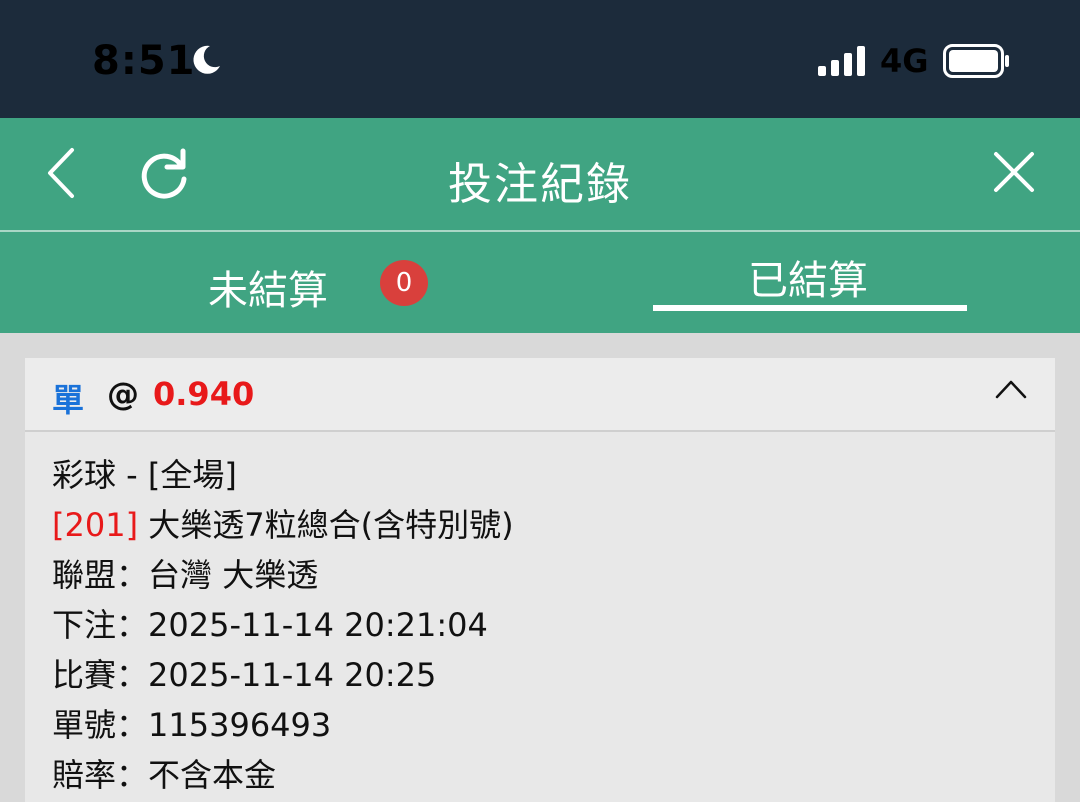 This screenshot has height=802, width=1080. Describe the element at coordinates (206, 59) in the screenshot. I see `moon-icon` at that location.